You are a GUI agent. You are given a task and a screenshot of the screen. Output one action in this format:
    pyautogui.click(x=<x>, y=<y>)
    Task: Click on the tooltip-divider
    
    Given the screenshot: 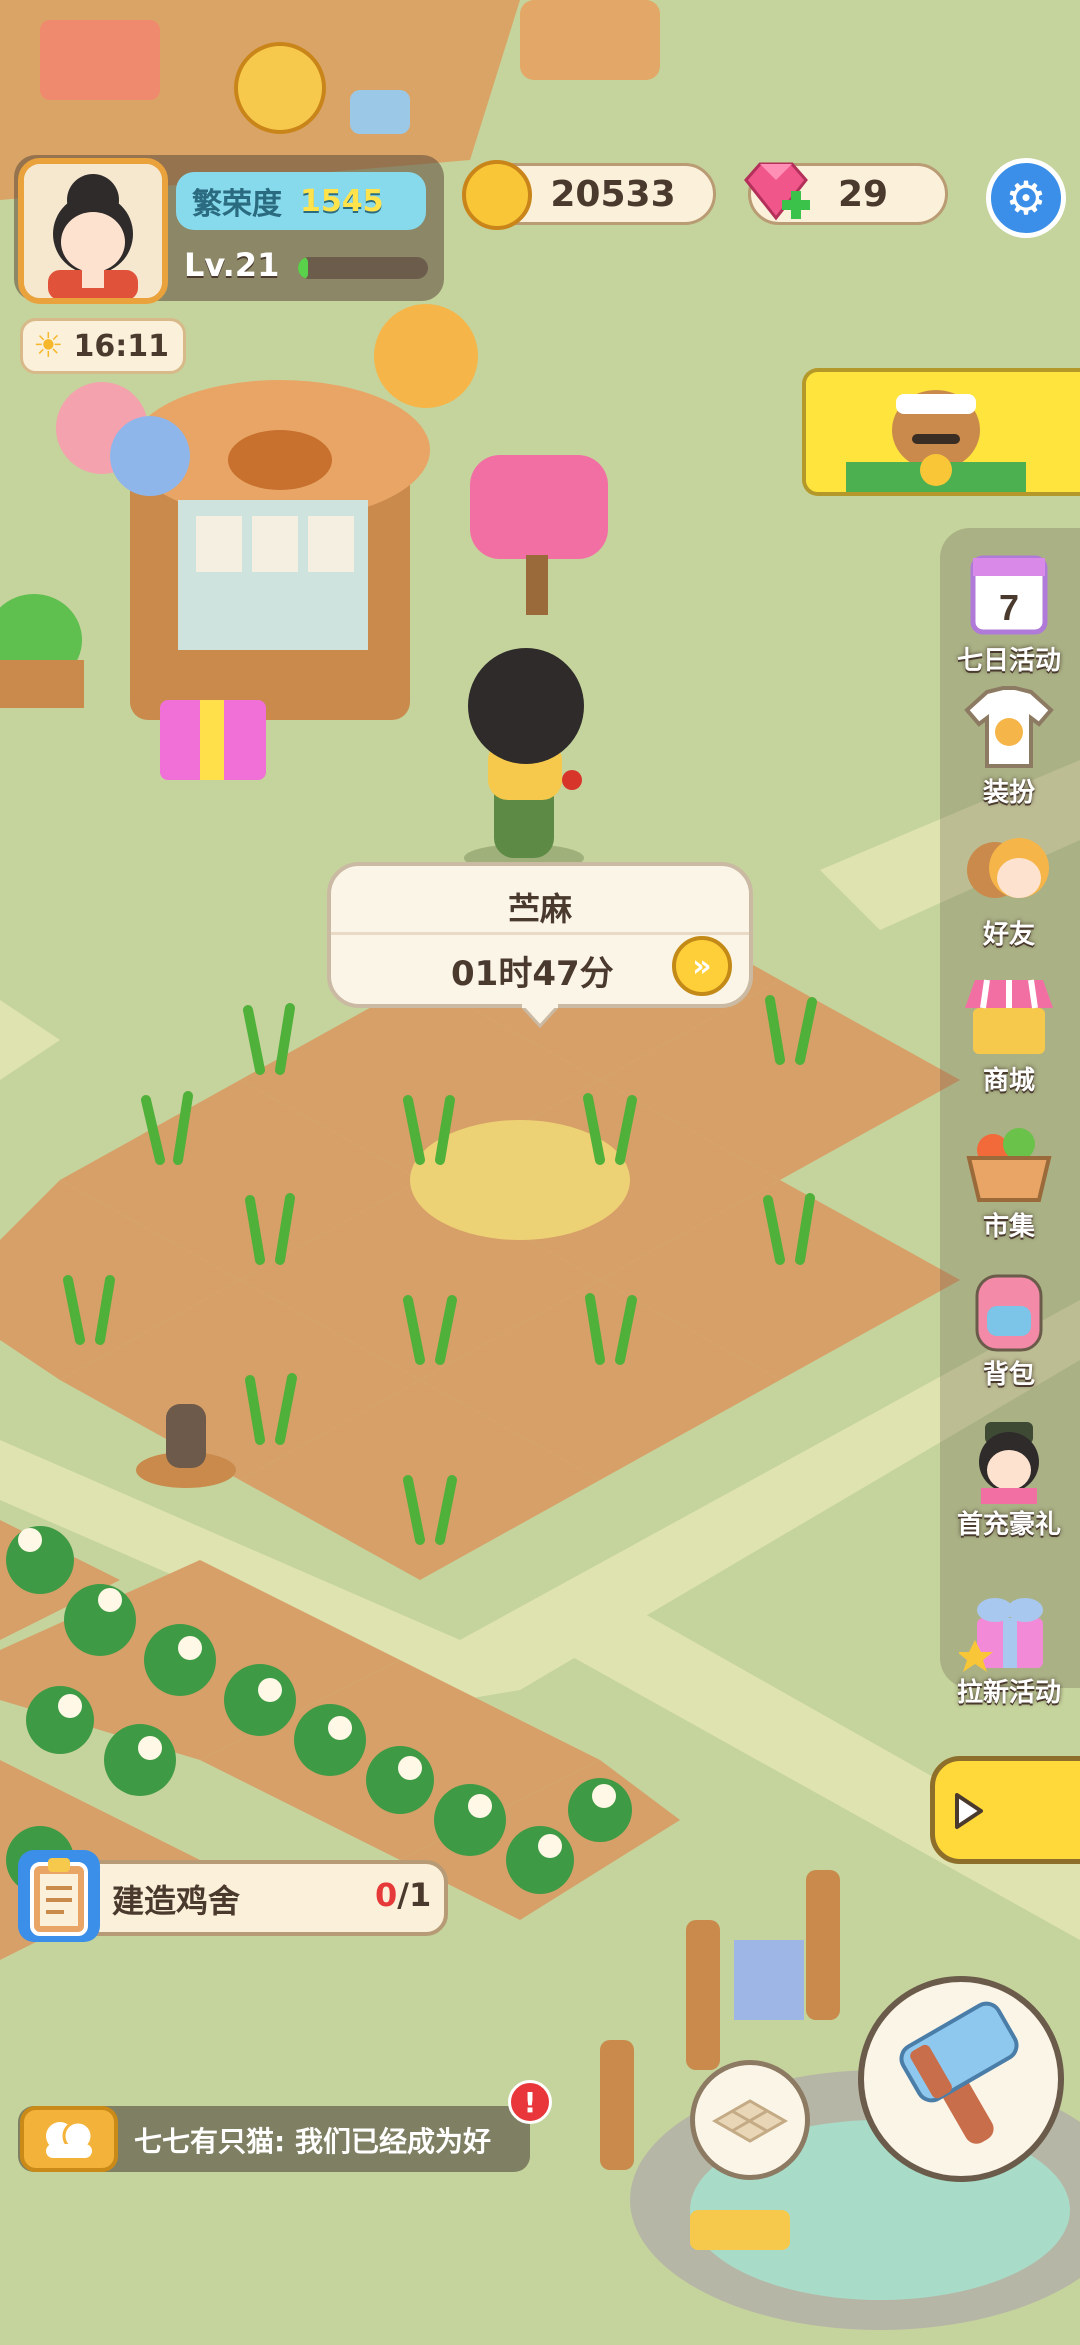 What is the action you would take?
    pyautogui.click(x=540, y=933)
    